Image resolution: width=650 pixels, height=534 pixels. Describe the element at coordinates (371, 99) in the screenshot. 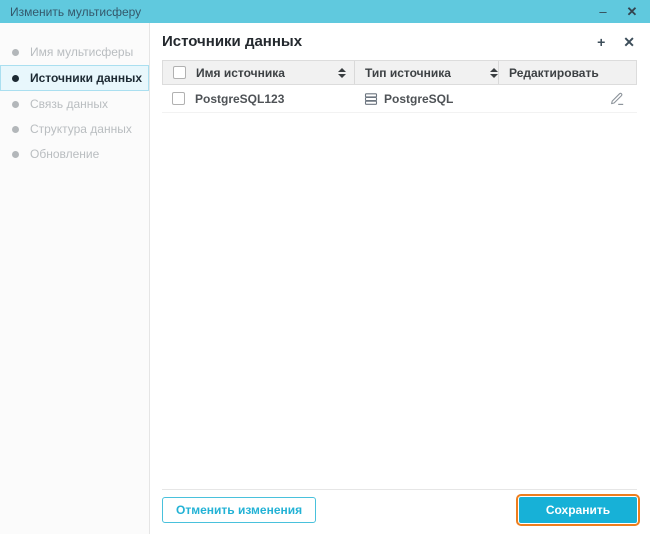

I see `database-icon` at that location.